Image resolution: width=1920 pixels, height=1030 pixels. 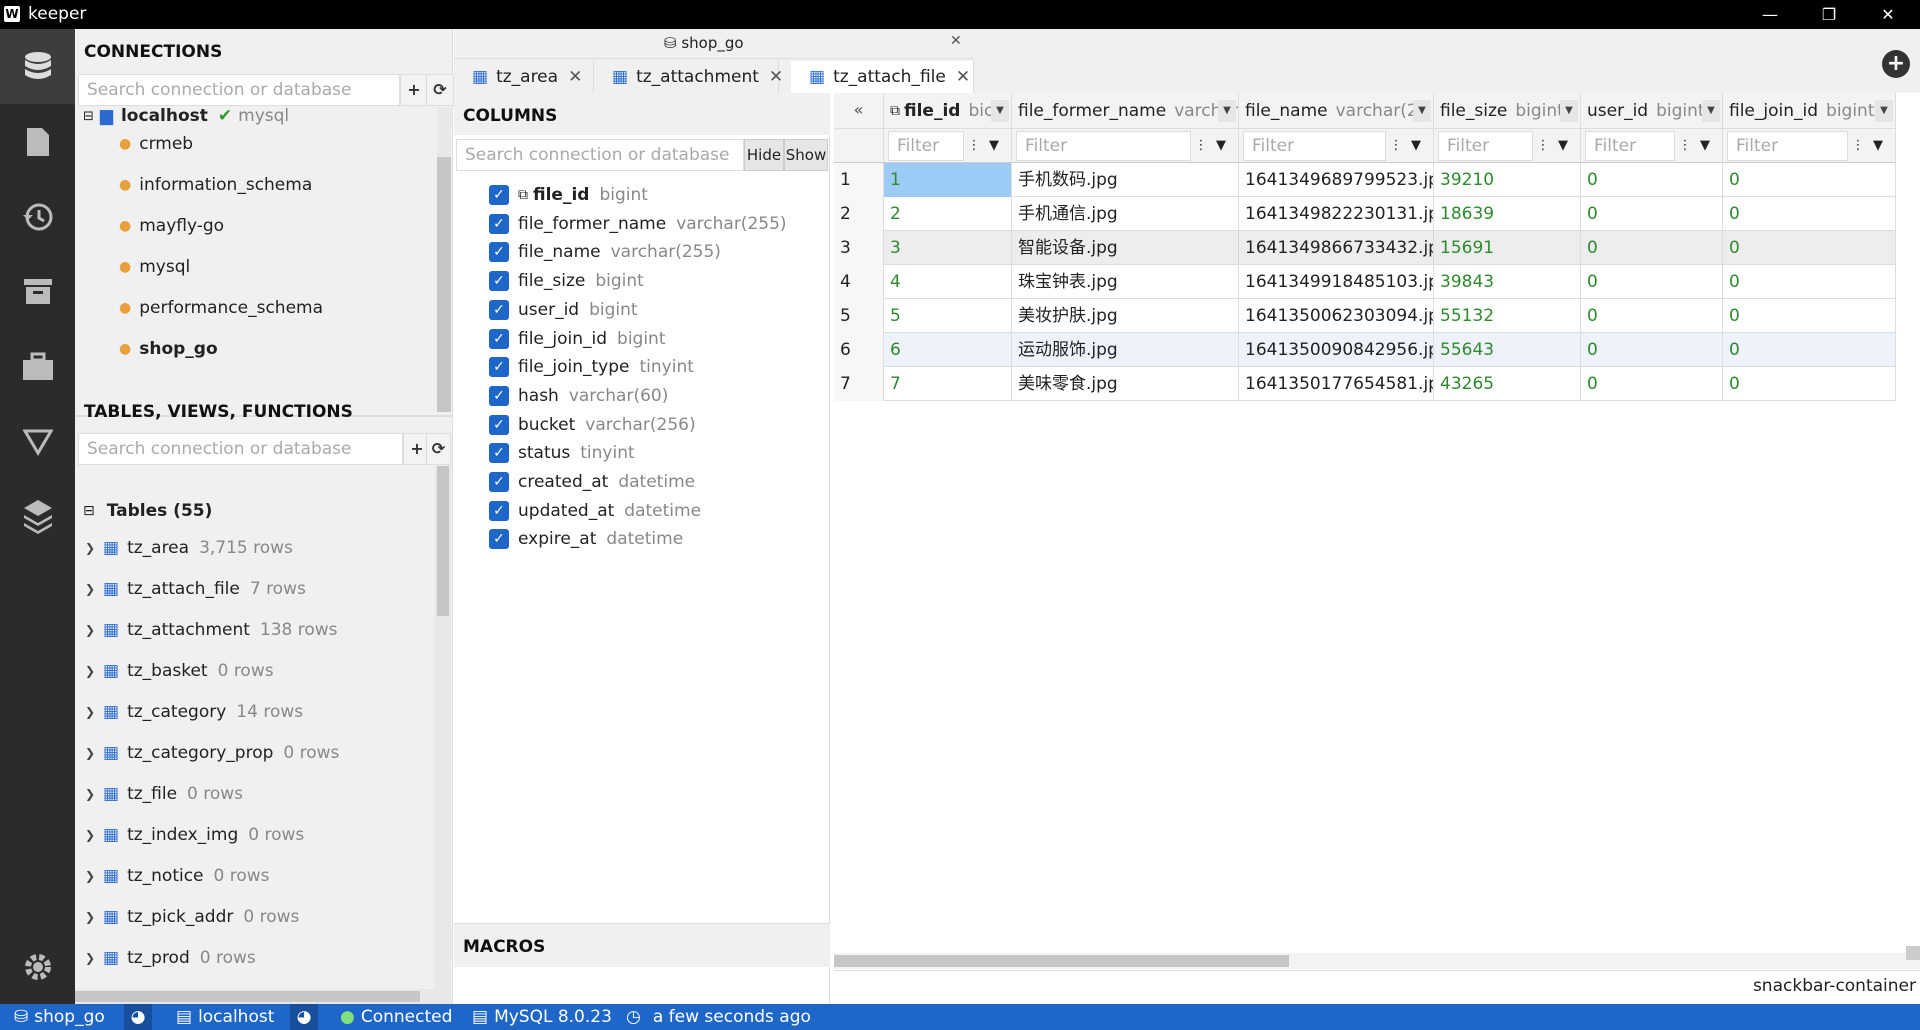 What do you see at coordinates (592, 482) in the screenshot?
I see `column-item: ✓ created_at datetime` at bounding box center [592, 482].